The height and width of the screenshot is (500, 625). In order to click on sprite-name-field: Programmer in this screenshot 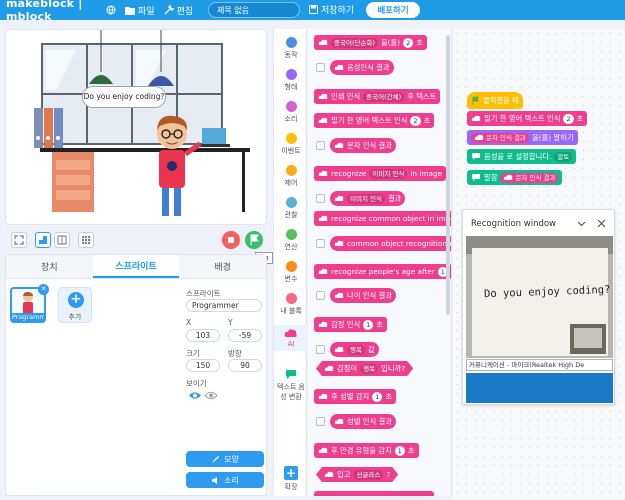, I will do `click(224, 305)`.